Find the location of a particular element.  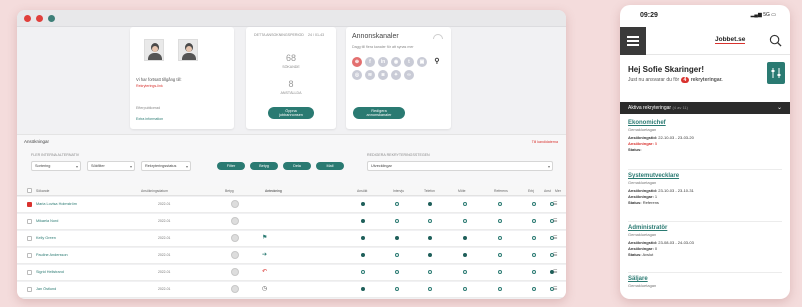

candidate-name: Kelly Green is located at coordinates (46, 238).